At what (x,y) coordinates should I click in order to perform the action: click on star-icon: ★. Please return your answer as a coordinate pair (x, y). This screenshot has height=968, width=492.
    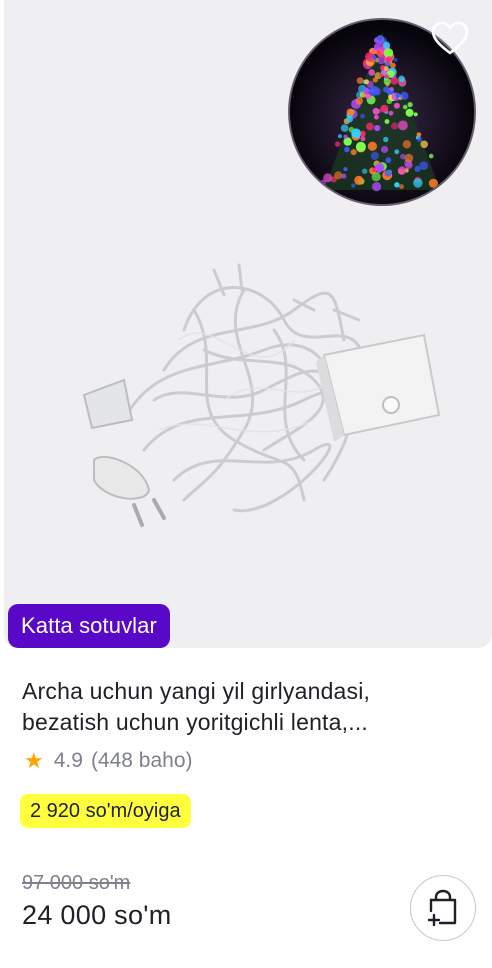
    Looking at the image, I should click on (34, 760).